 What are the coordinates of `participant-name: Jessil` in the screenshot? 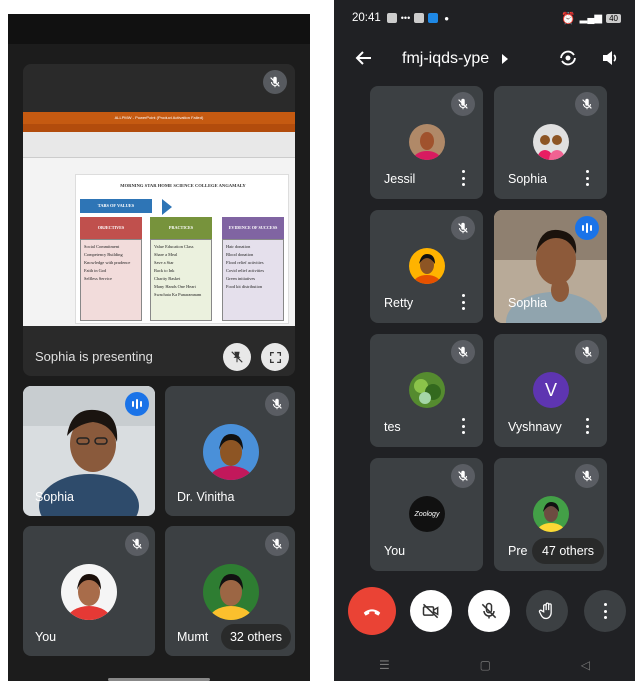 It's located at (400, 179).